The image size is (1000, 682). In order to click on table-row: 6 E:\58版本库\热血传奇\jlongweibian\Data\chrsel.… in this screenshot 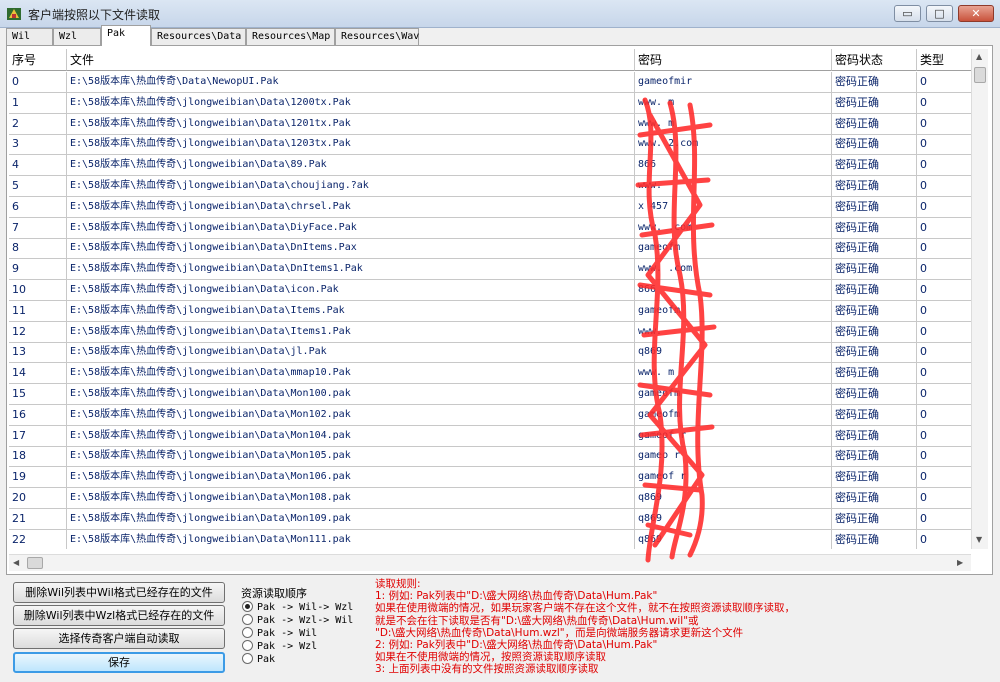, I will do `click(493, 207)`.